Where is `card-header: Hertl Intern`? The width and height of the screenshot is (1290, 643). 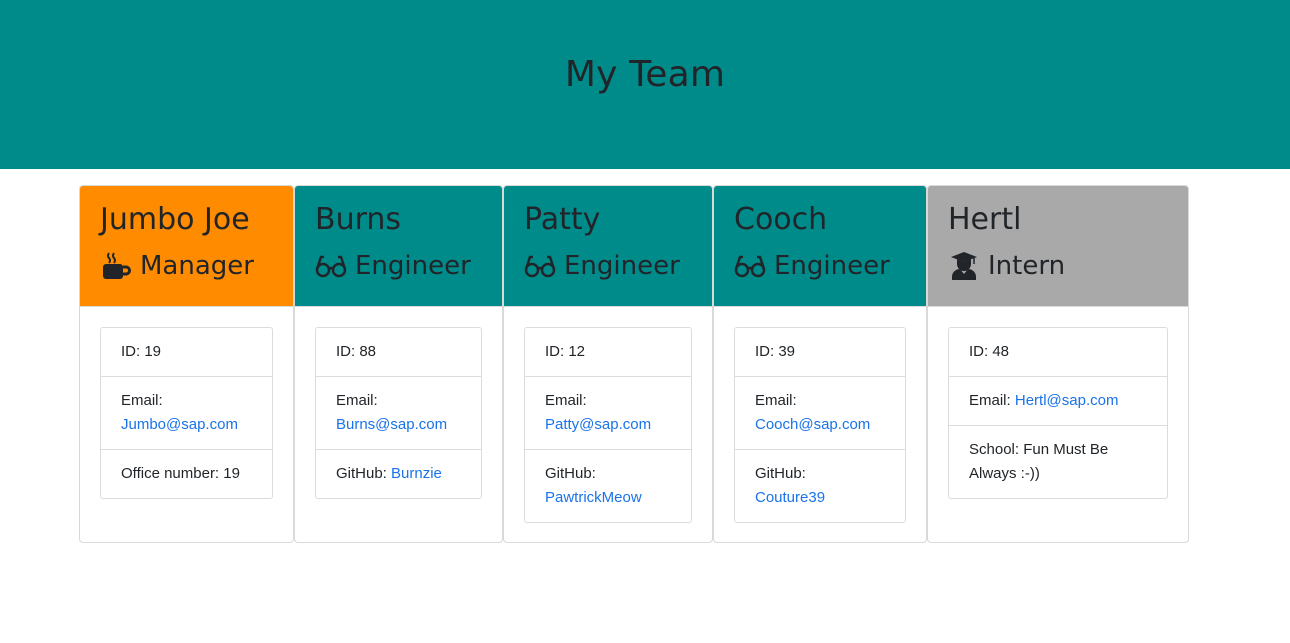
card-header: Hertl Intern is located at coordinates (1058, 246).